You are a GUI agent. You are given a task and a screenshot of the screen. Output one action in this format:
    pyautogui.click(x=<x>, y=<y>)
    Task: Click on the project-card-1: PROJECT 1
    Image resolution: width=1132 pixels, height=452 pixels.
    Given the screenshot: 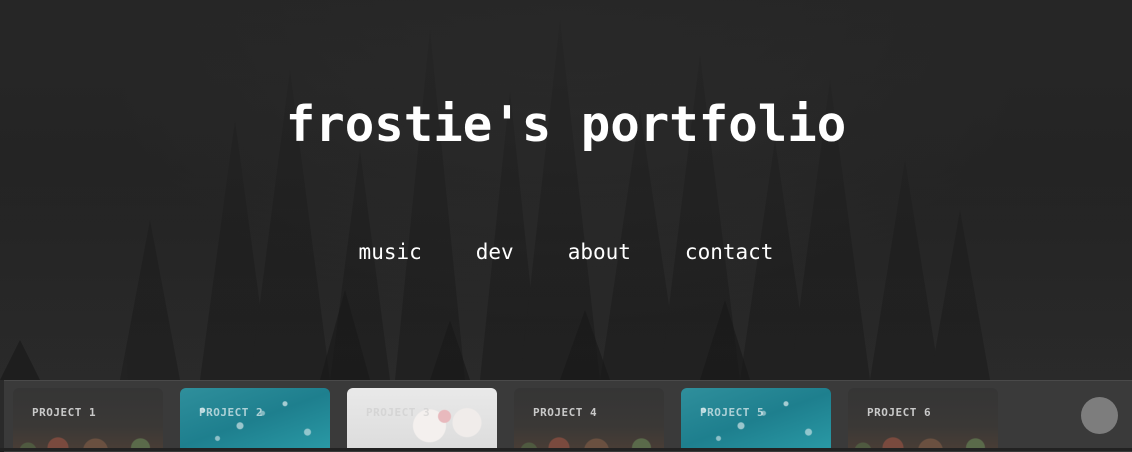 What is the action you would take?
    pyautogui.click(x=88, y=419)
    